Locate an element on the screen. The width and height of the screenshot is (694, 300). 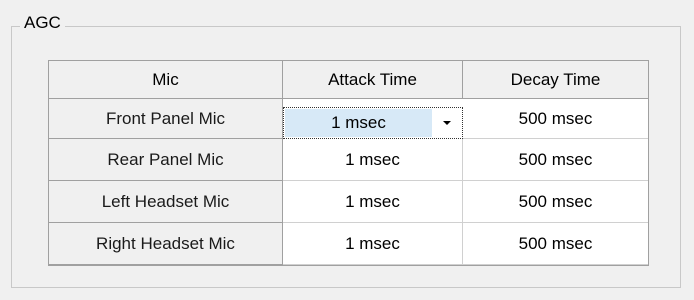
chevron-down-icon is located at coordinates (446, 123).